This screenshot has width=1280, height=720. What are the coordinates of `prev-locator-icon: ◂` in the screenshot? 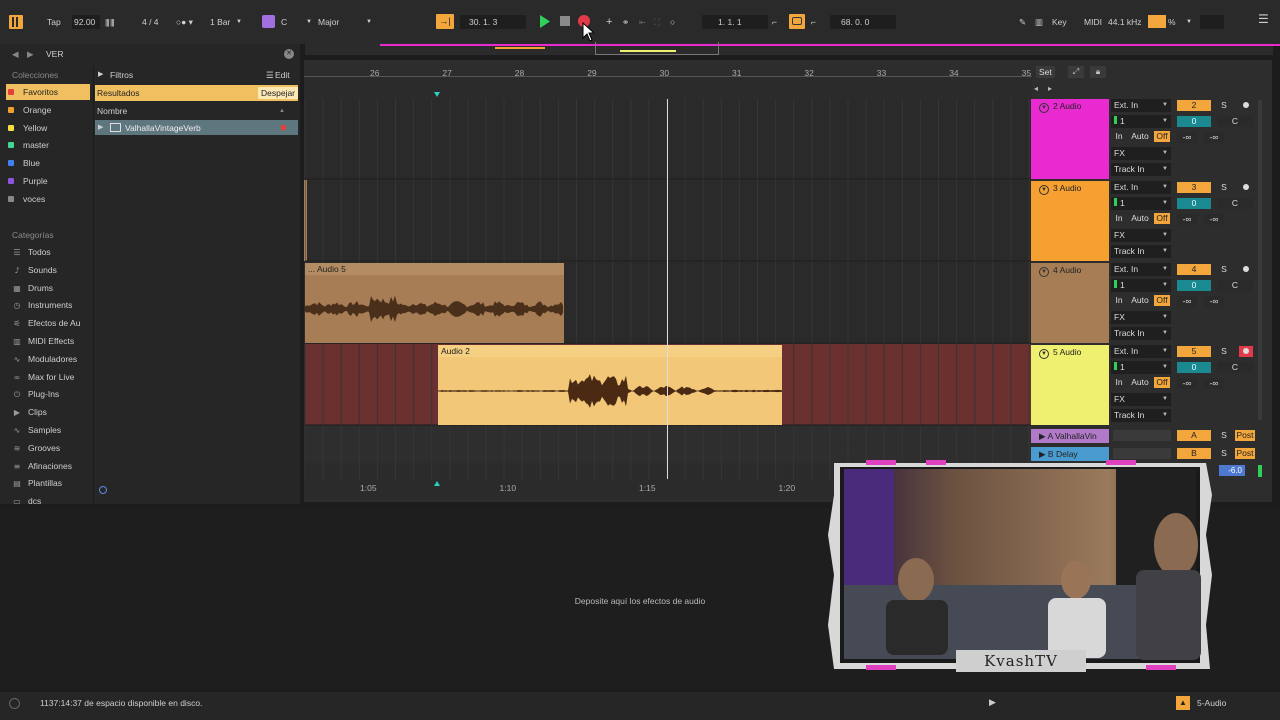 It's located at (1036, 88).